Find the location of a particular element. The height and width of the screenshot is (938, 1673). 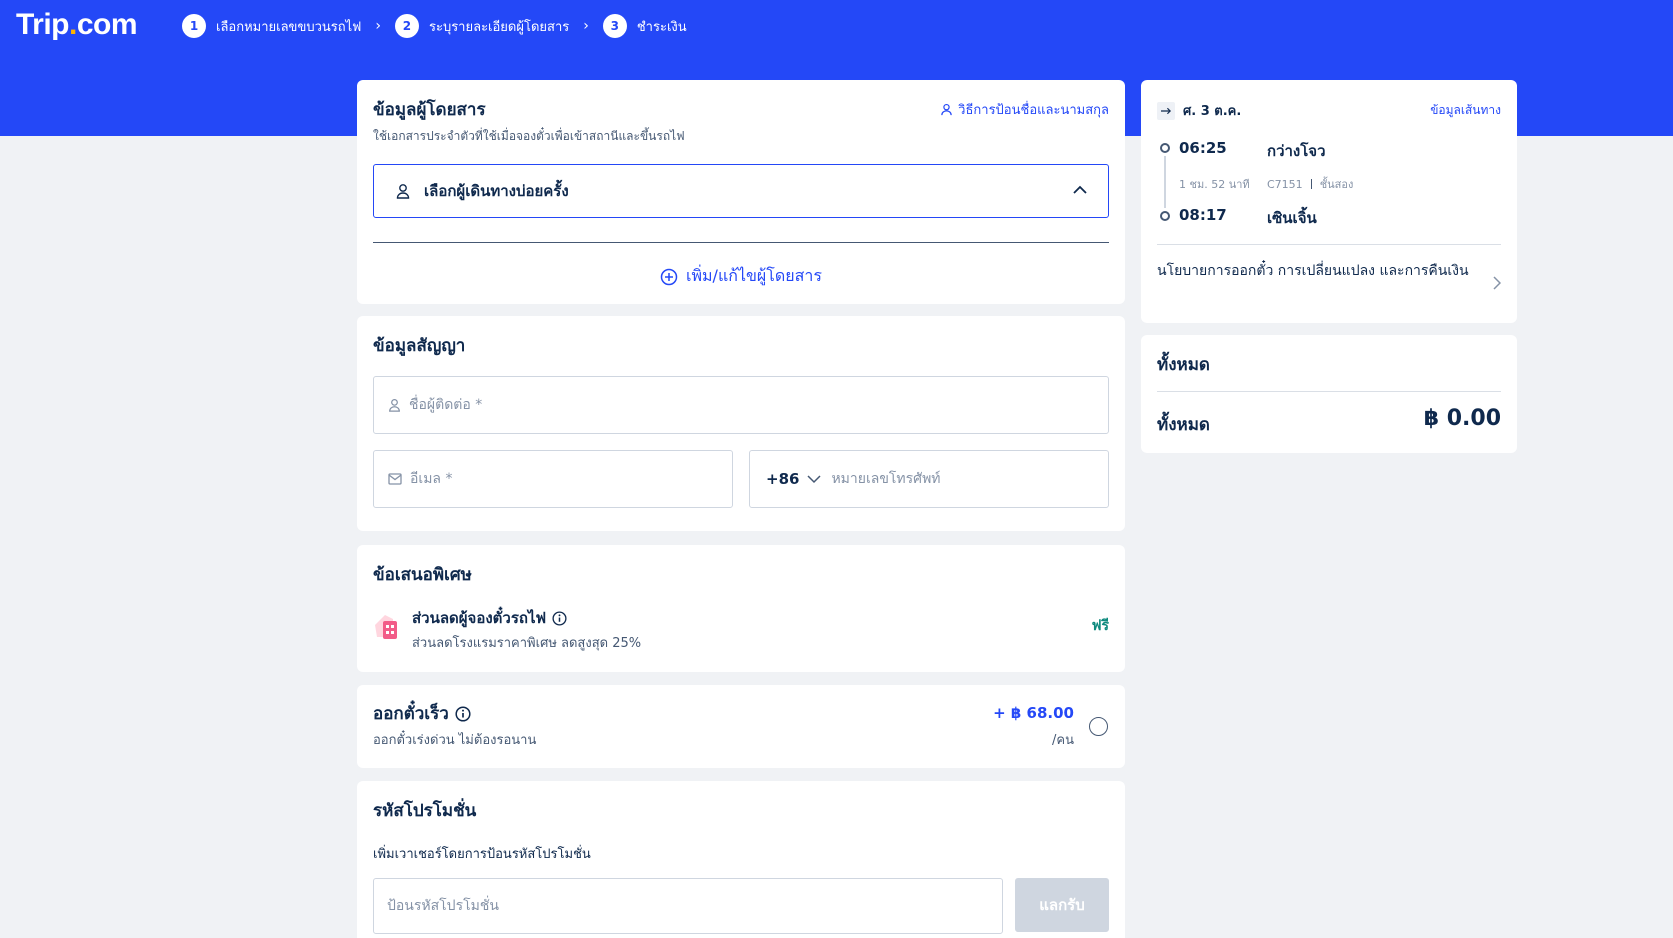

country-code-select: +86 is located at coordinates (782, 479).